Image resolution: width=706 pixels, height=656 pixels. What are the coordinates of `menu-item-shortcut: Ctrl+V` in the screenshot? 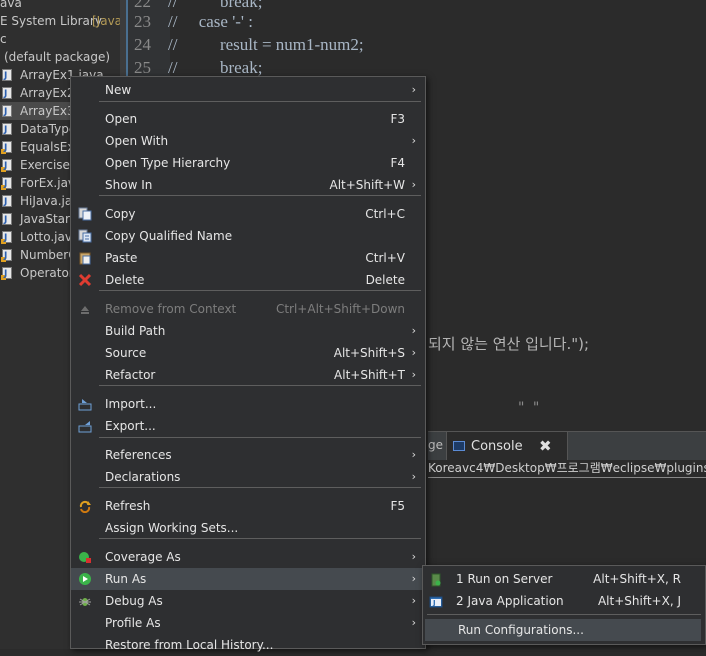 It's located at (385, 258).